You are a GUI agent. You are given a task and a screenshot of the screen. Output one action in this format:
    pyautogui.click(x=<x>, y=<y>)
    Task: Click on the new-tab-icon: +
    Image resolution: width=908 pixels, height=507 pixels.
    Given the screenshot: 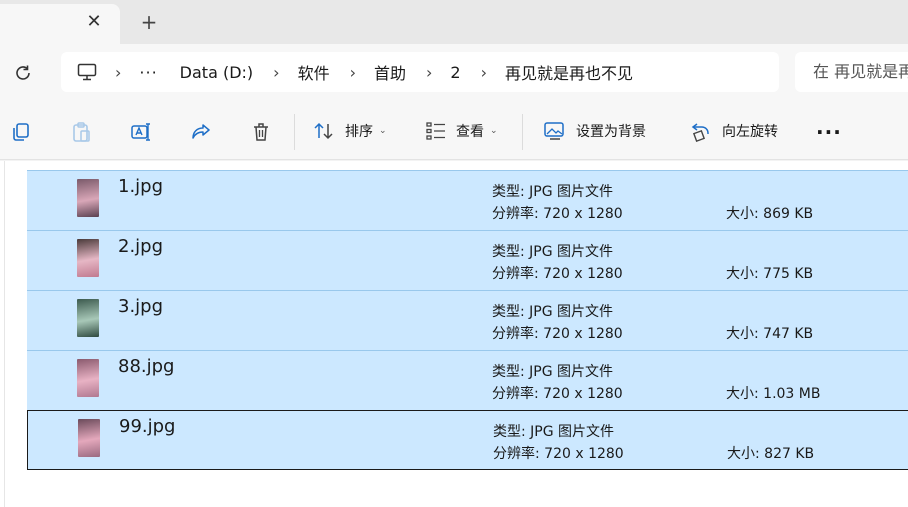 What is the action you would take?
    pyautogui.click(x=149, y=22)
    